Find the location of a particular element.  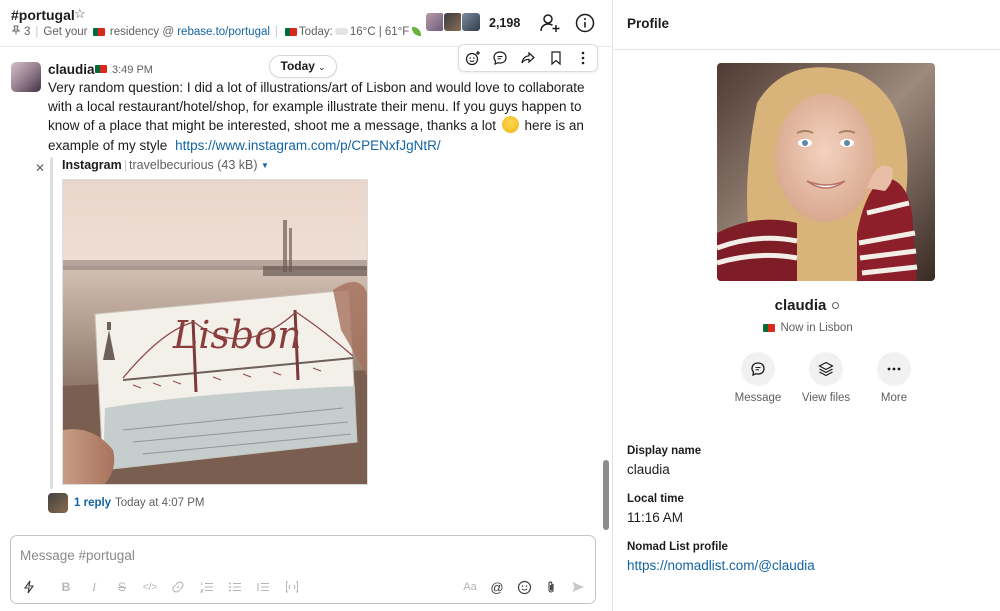

attach-file-icon is located at coordinates (551, 587).